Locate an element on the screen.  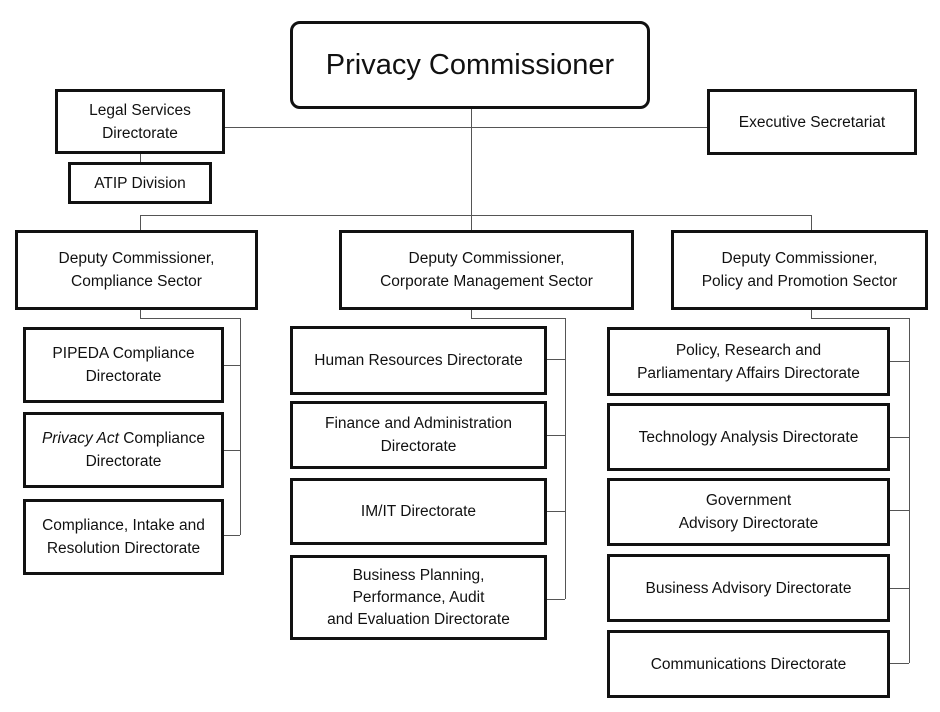
node-label: ATIP Division is located at coordinates (140, 183).